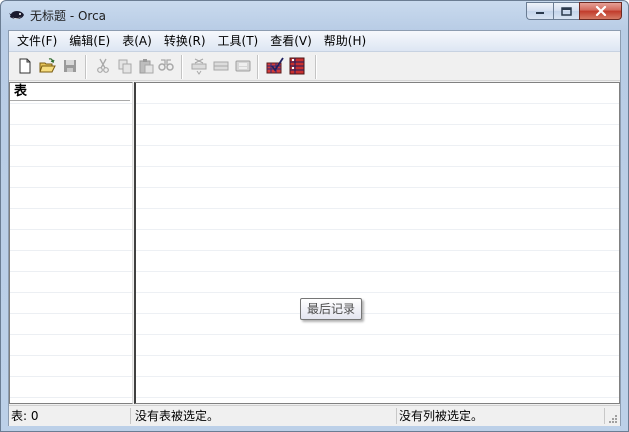 This screenshot has width=629, height=432. I want to click on resize-grip-icon, so click(613, 419).